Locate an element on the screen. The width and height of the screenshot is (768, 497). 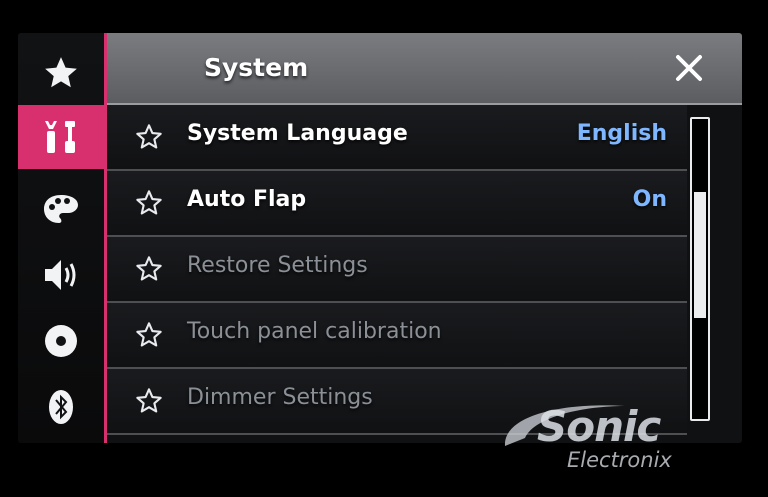
setting-row-system-language: System Language English is located at coordinates (397, 138).